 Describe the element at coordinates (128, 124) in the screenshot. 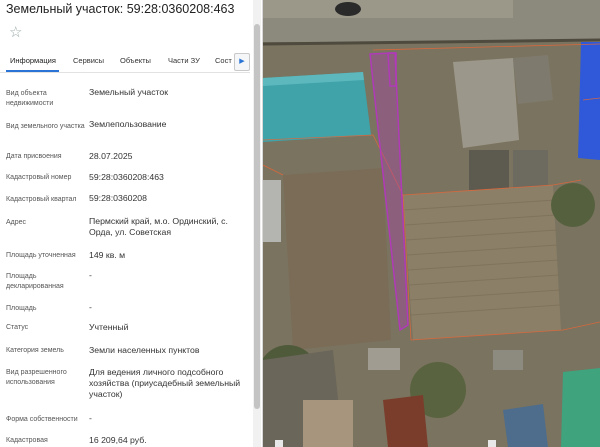

I see `value-parcel-type: Землепользование` at that location.